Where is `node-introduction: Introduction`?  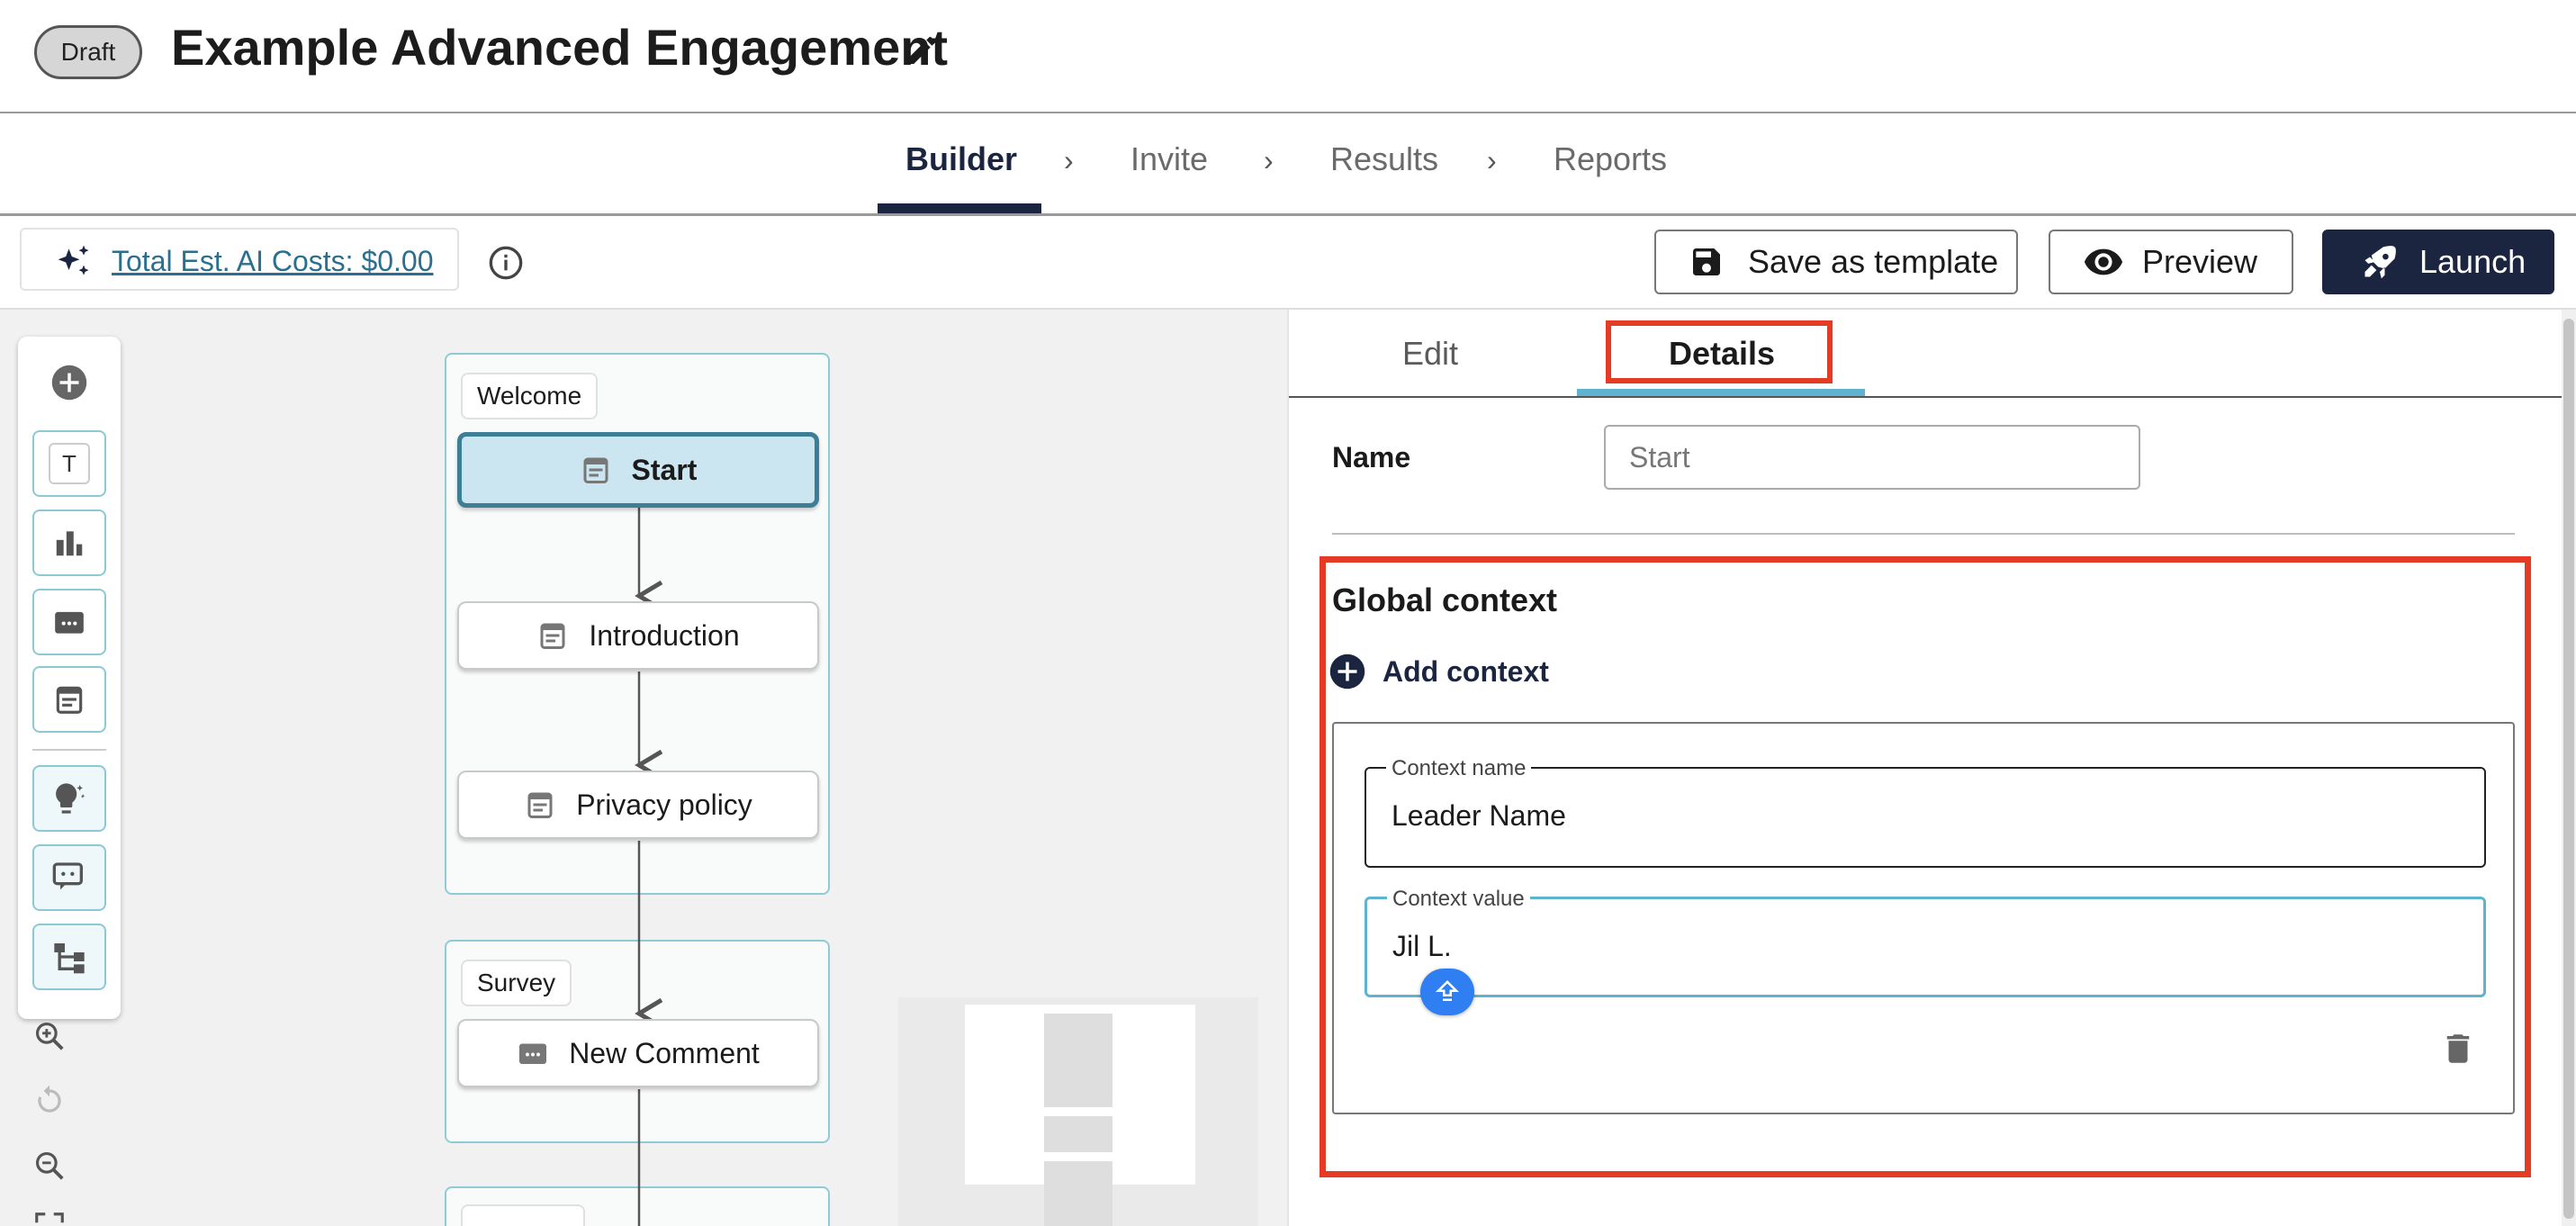 node-introduction: Introduction is located at coordinates (638, 635).